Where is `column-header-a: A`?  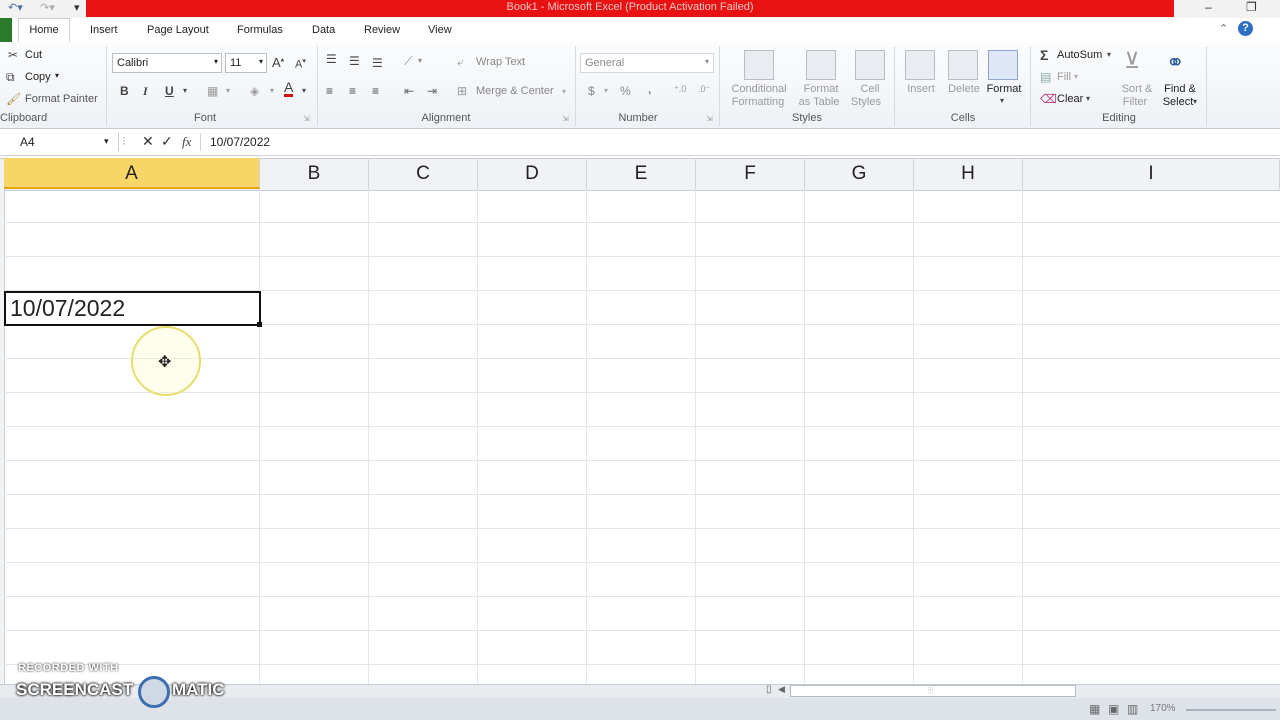
column-header-a: A is located at coordinates (132, 173).